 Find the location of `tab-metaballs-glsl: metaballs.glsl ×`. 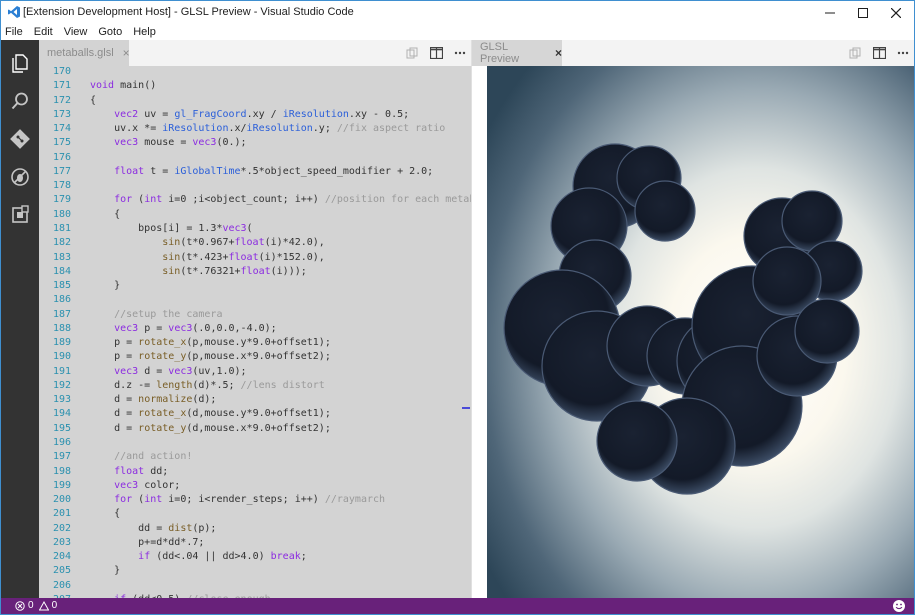

tab-metaballs-glsl: metaballs.glsl × is located at coordinates (84, 53).